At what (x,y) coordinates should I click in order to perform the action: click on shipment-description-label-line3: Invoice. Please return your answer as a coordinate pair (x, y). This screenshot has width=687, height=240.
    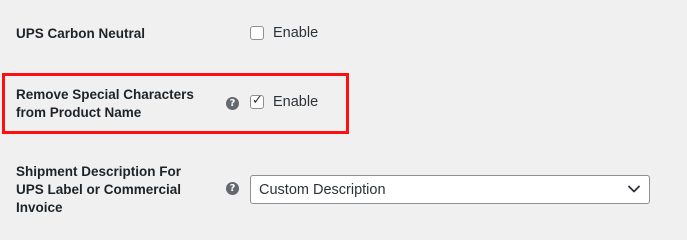
    Looking at the image, I should click on (39, 207).